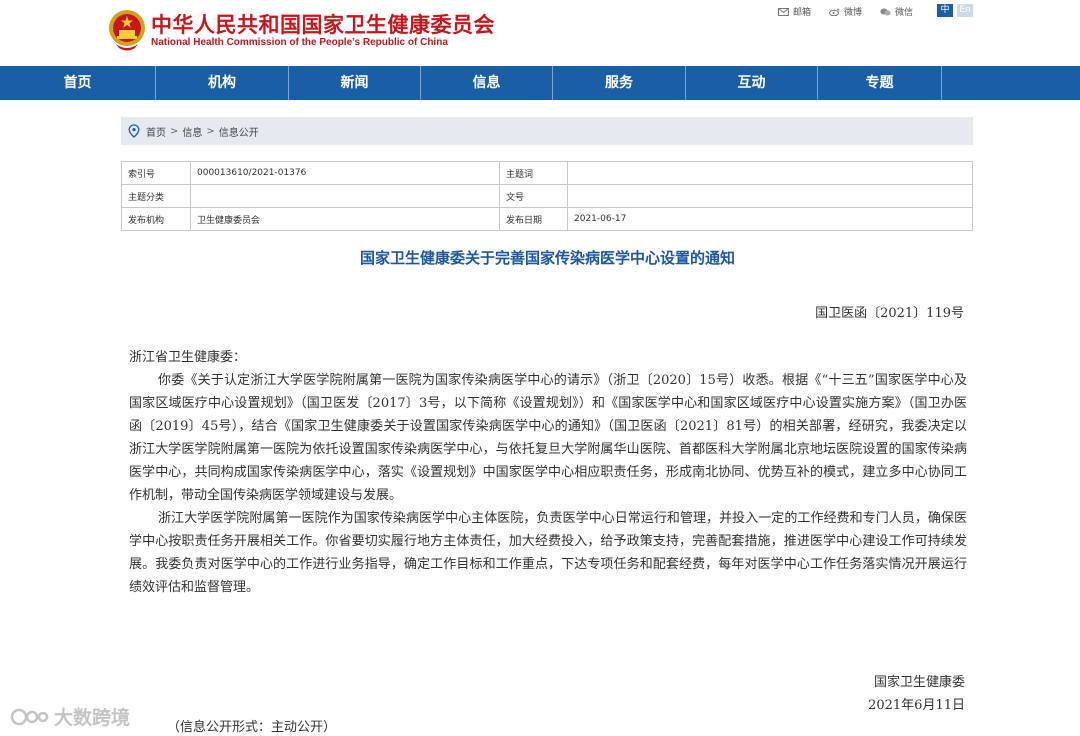 The height and width of the screenshot is (736, 1080). Describe the element at coordinates (751, 83) in the screenshot. I see `nav-item-interaction: 互动` at that location.